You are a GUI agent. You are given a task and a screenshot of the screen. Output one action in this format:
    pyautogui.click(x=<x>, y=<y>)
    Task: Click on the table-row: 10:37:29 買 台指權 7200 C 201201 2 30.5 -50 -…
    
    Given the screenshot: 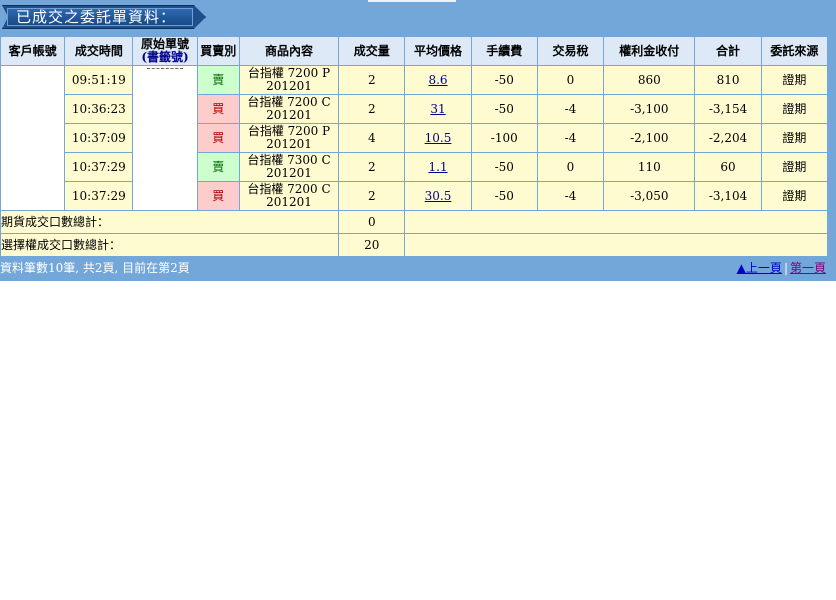 What is the action you would take?
    pyautogui.click(x=415, y=196)
    